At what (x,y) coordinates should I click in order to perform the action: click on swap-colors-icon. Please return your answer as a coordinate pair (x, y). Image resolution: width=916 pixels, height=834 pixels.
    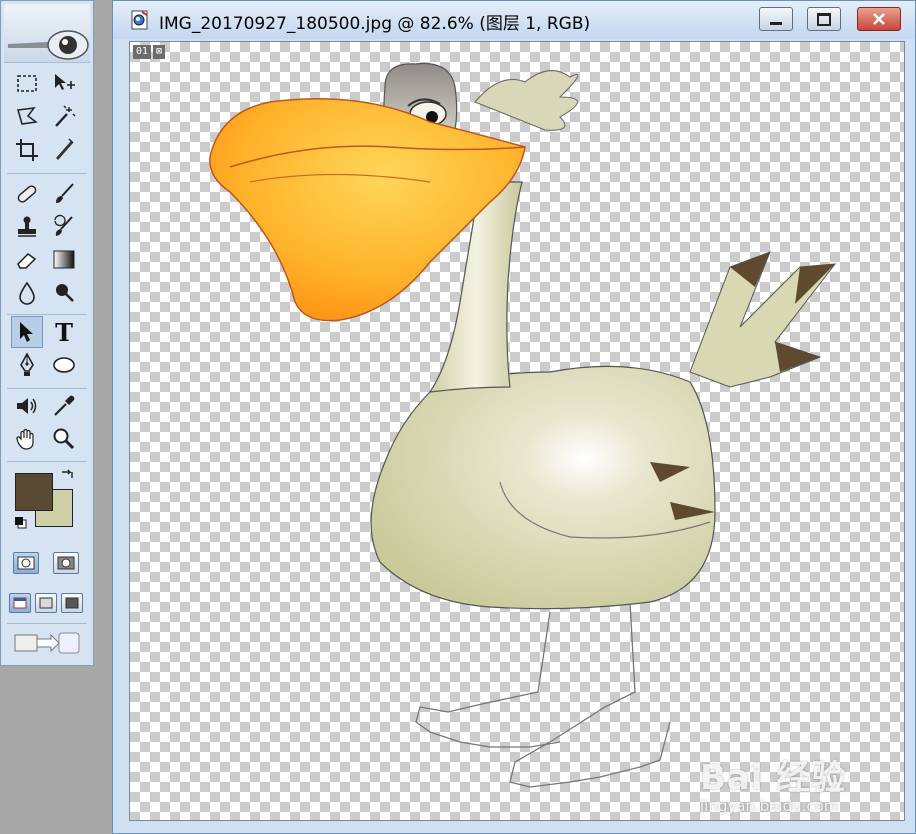
    Looking at the image, I should click on (67, 475).